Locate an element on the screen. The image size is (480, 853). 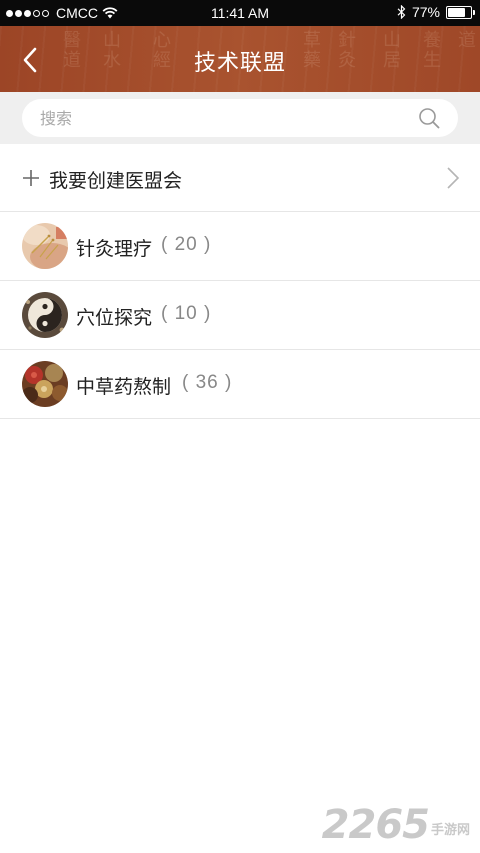
plus-icon is located at coordinates (31, 178).